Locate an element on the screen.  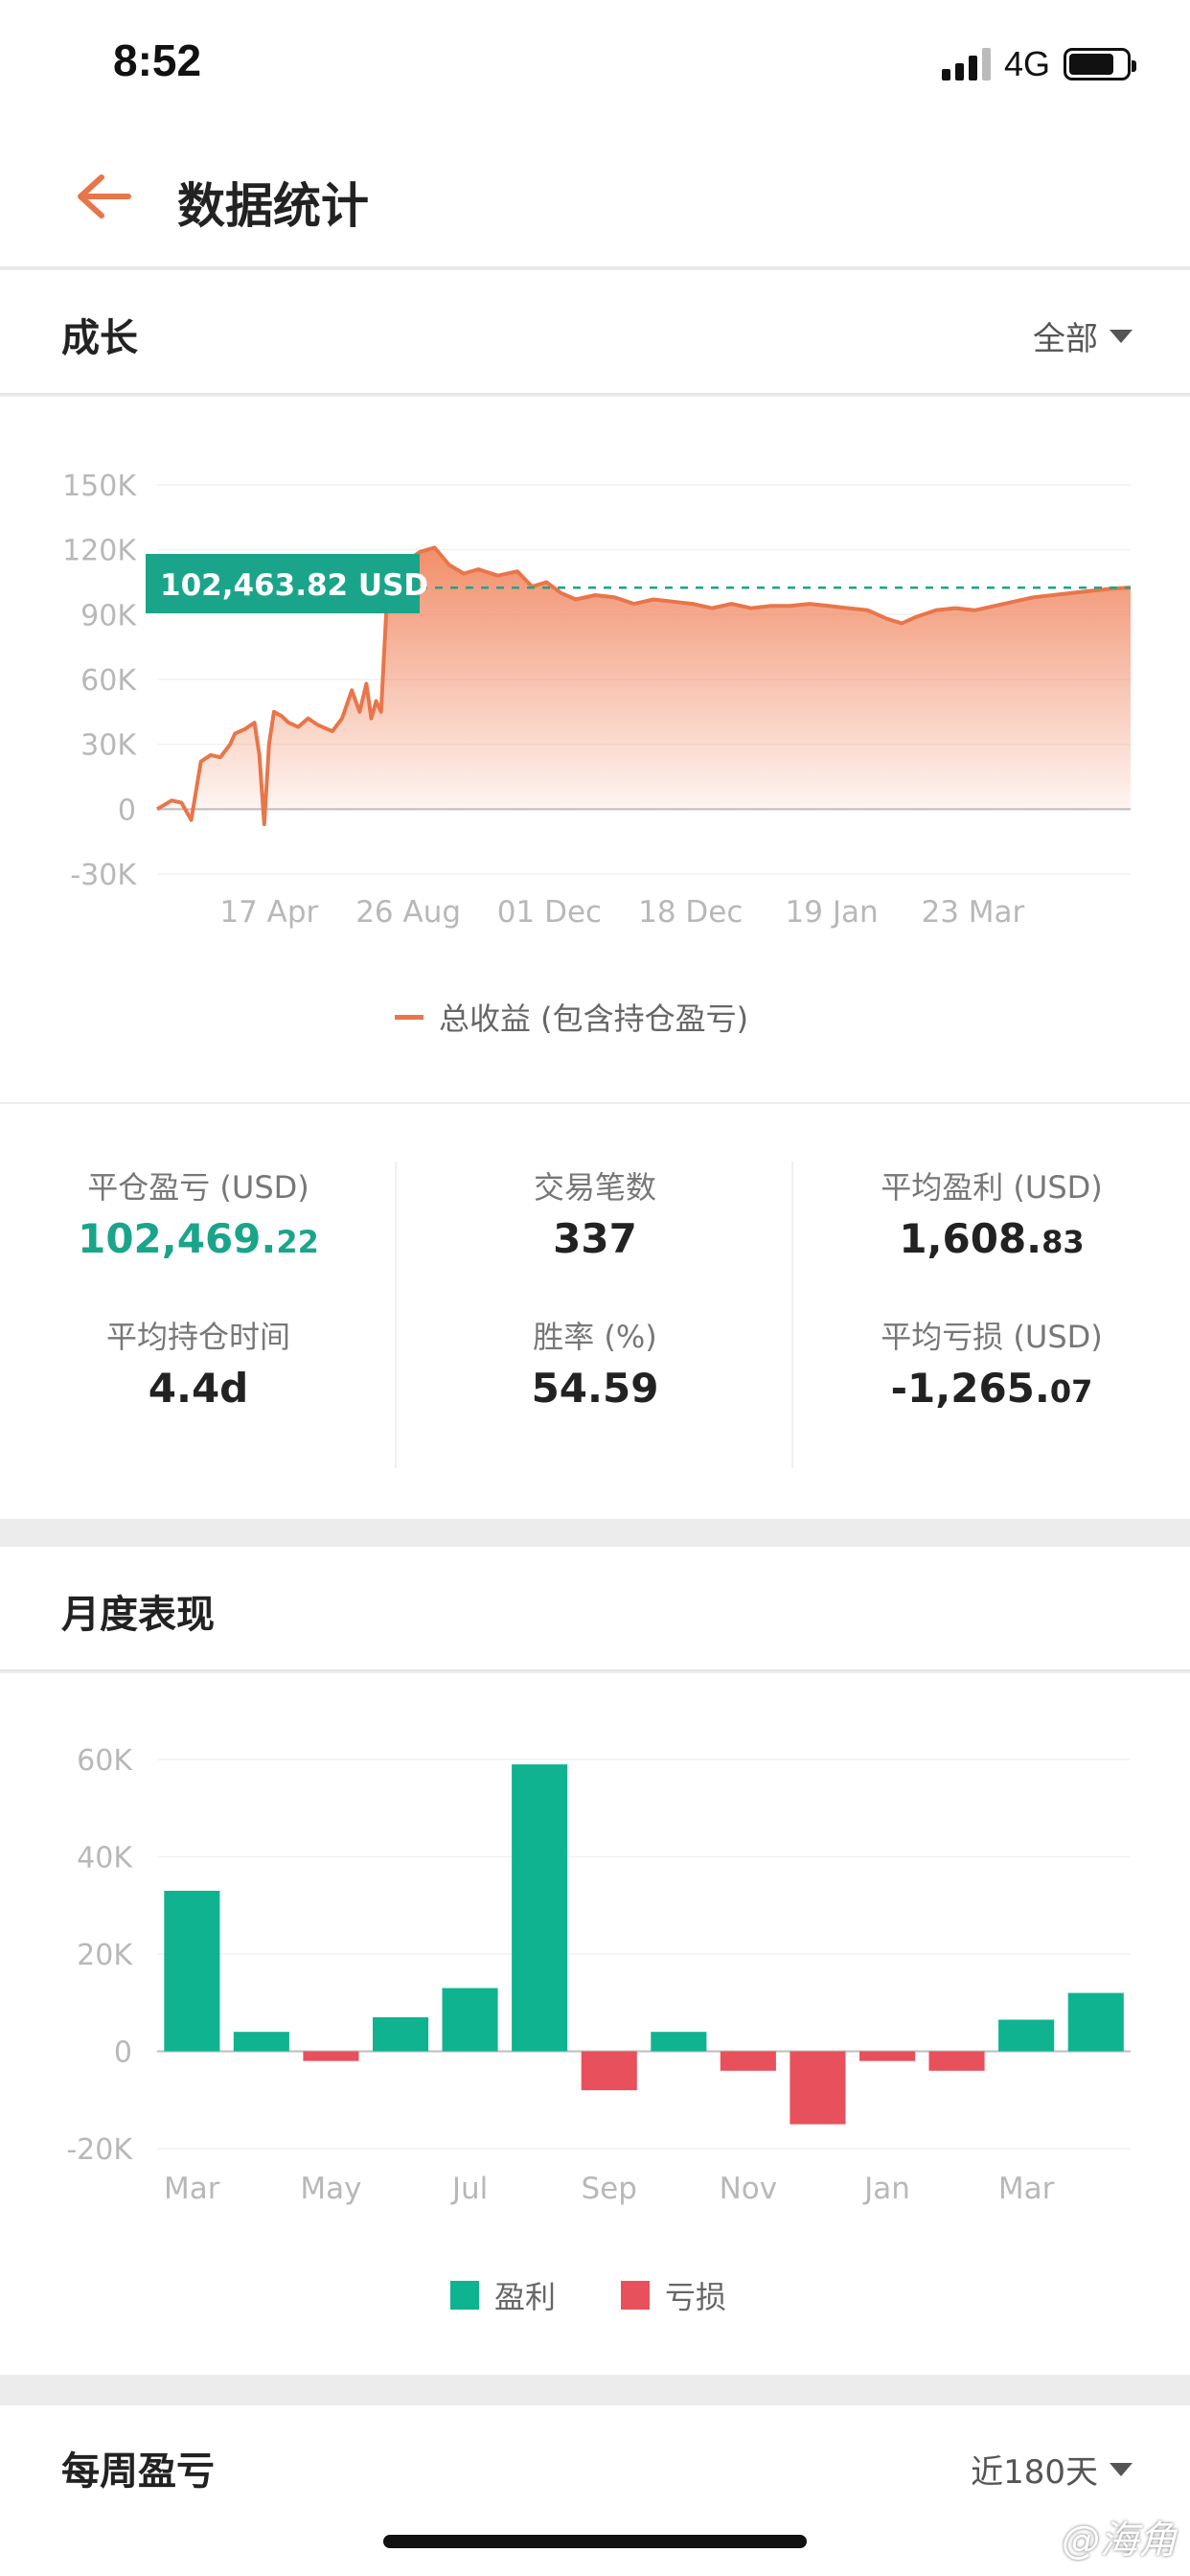
status-time: 8:52 is located at coordinates (158, 60).